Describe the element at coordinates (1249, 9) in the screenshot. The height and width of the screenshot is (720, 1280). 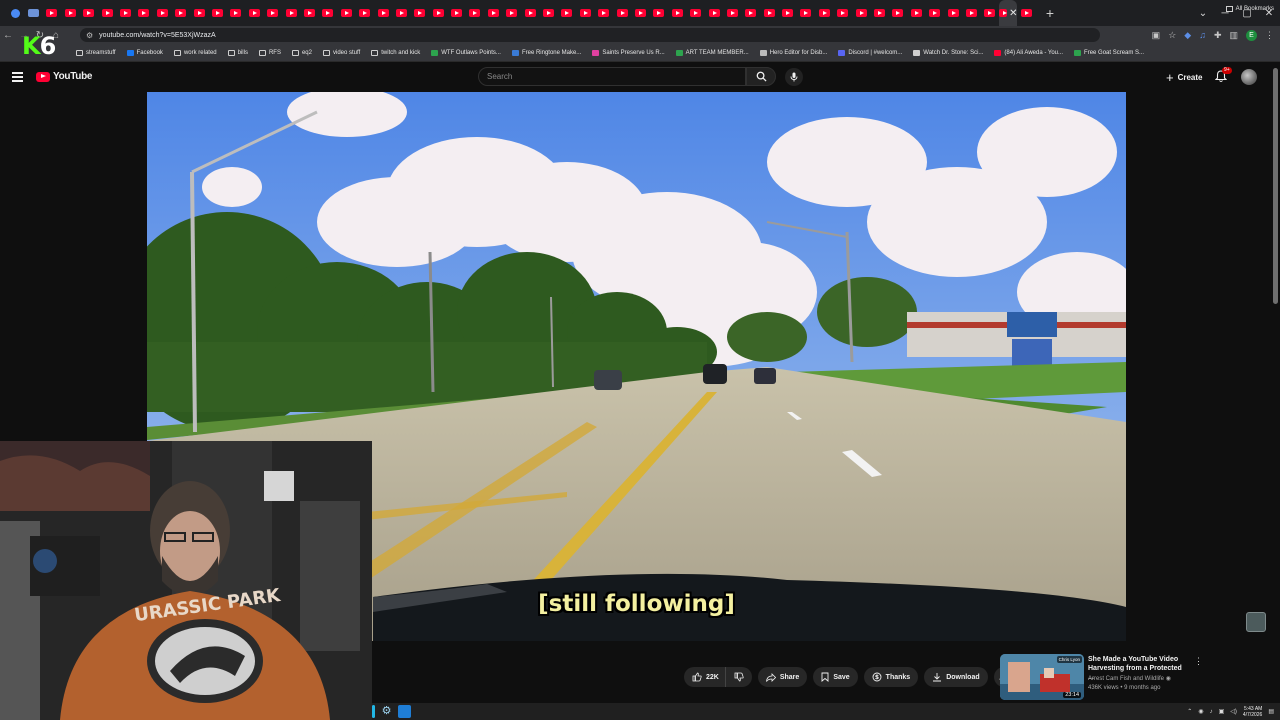
I see `all-bookmarks-button: All Bookmarks` at that location.